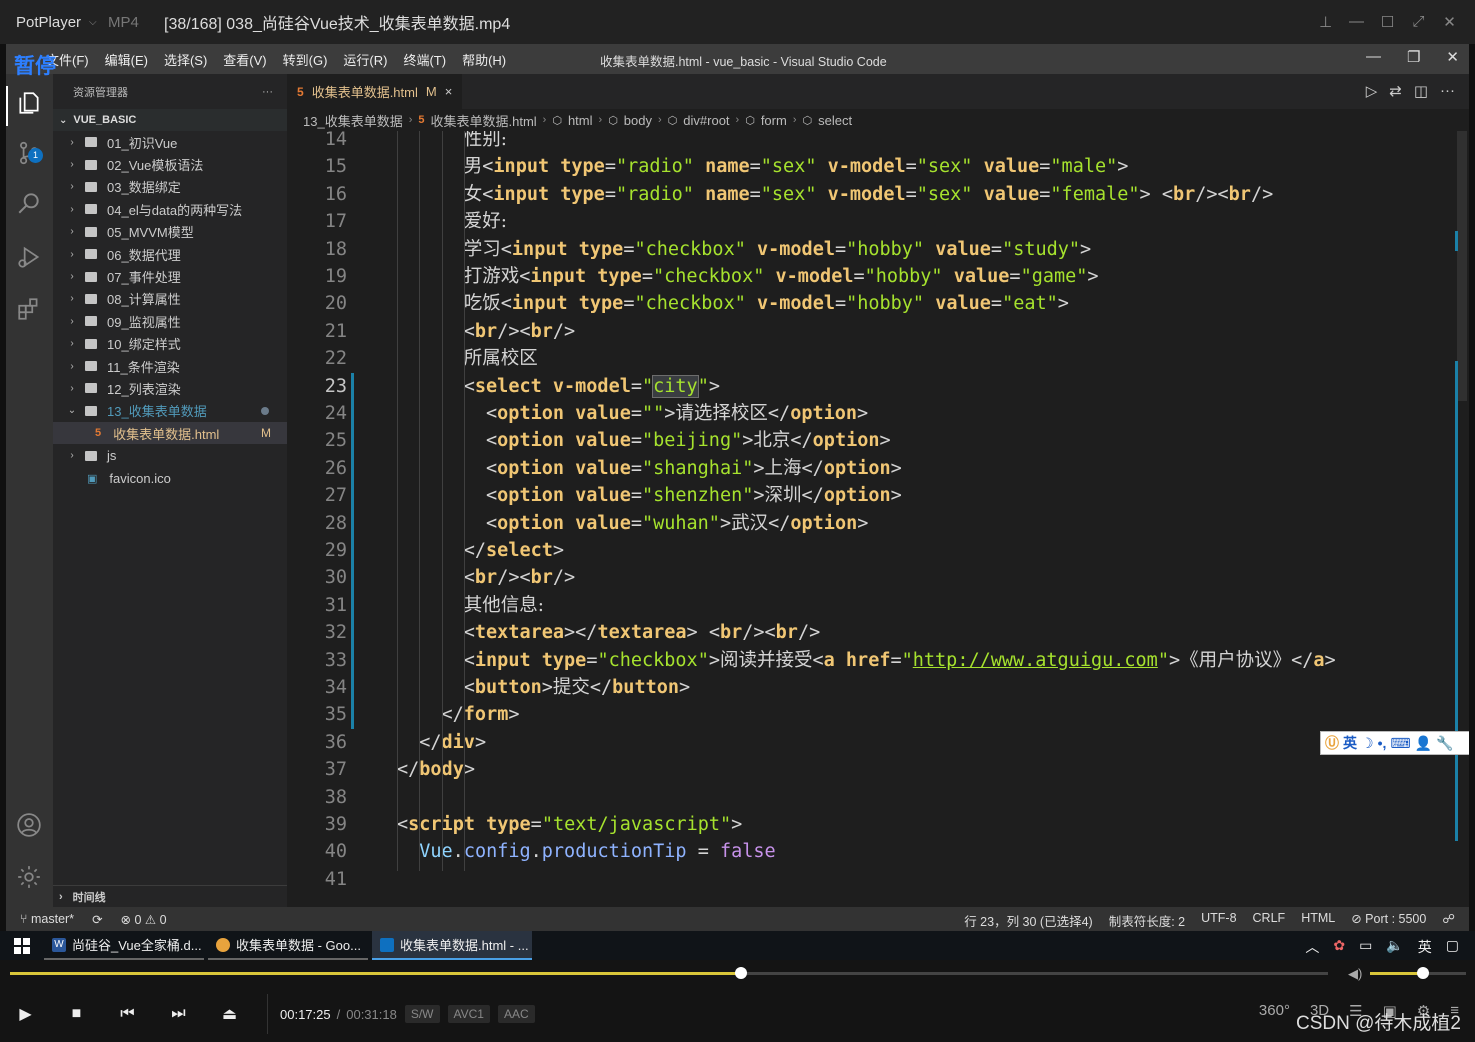 The height and width of the screenshot is (1042, 1475). Describe the element at coordinates (1394, 947) in the screenshot. I see `volume-icon: 🔈` at that location.